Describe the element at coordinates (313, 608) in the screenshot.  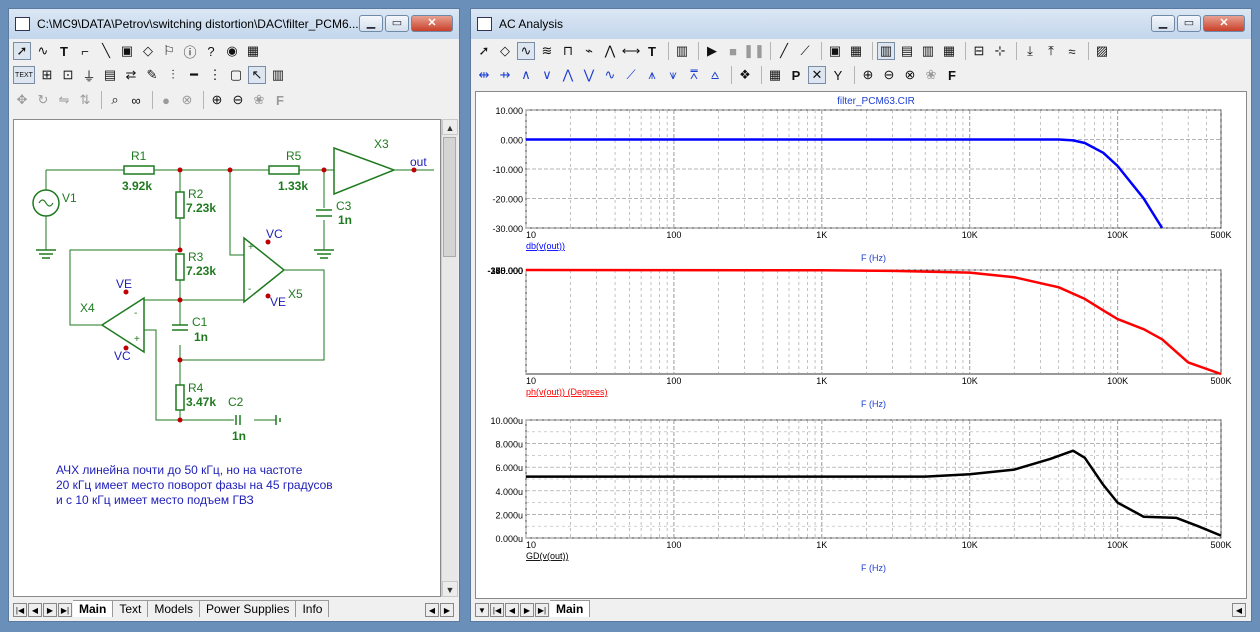
I see `tab-info: Info` at that location.